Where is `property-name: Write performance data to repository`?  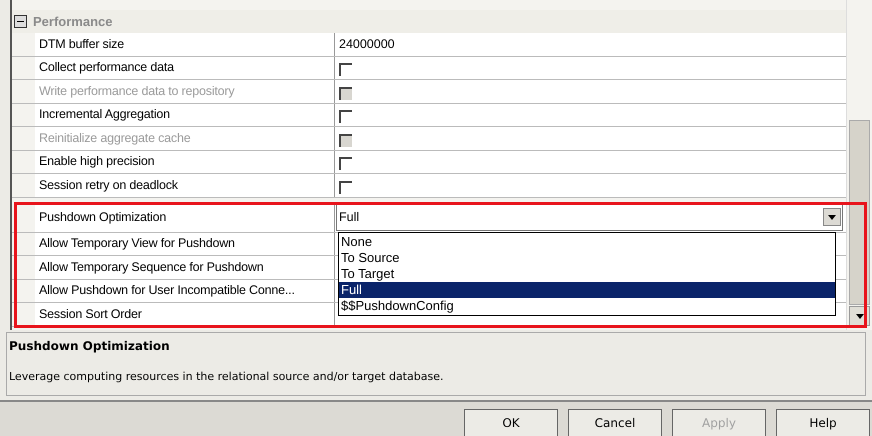 property-name: Write performance data to repository is located at coordinates (185, 91).